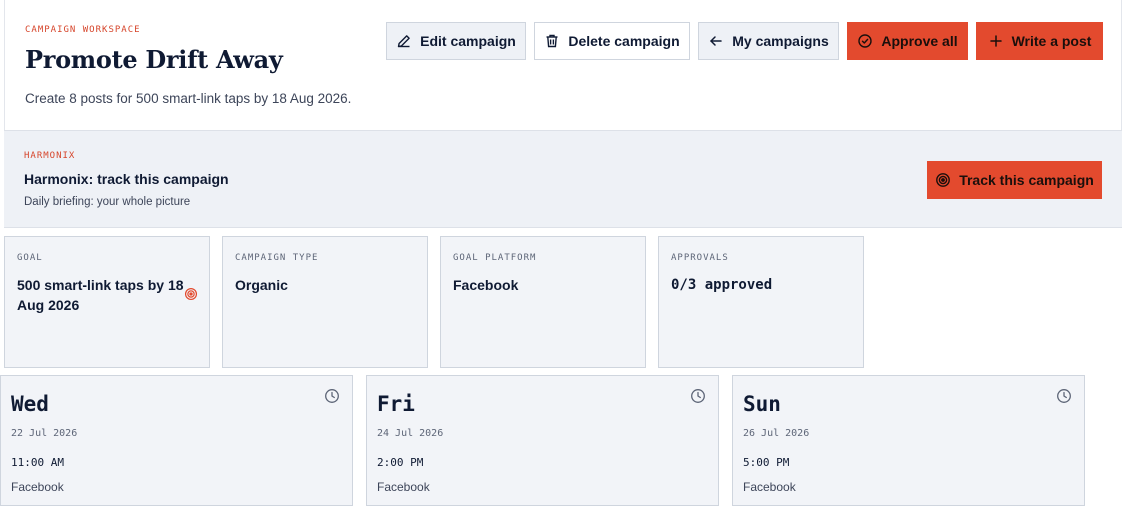 This screenshot has height=510, width=1125. I want to click on schedule-card-wed: Wed 22 Jul 2026 11:00 AM Facebook, so click(176, 440).